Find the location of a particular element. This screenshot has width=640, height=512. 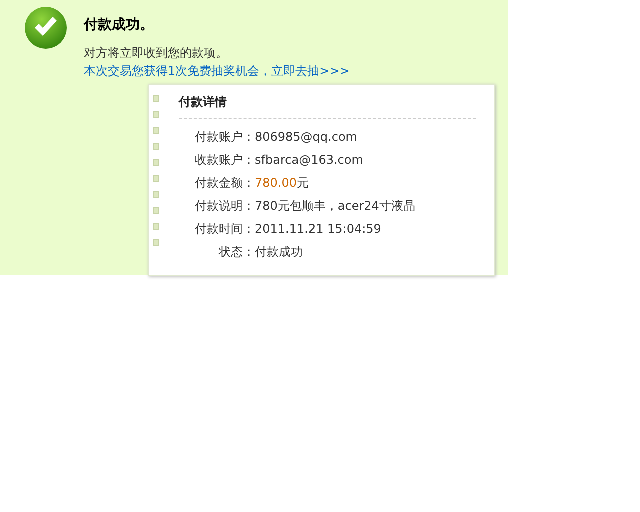

field-value: 付款成功 is located at coordinates (279, 252).